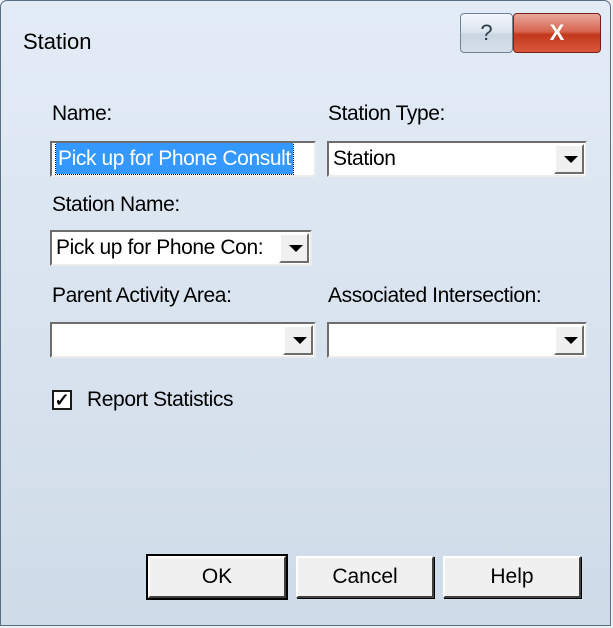 The height and width of the screenshot is (628, 613). Describe the element at coordinates (116, 204) in the screenshot. I see `station-name-label: Station Name:` at that location.